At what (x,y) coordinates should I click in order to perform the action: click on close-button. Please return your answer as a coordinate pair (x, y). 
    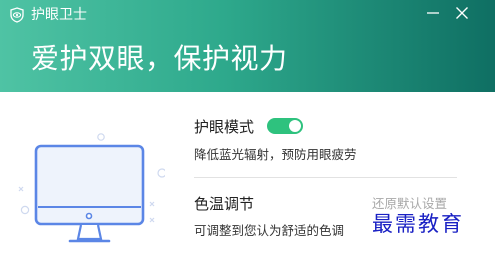
    Looking at the image, I should click on (462, 13).